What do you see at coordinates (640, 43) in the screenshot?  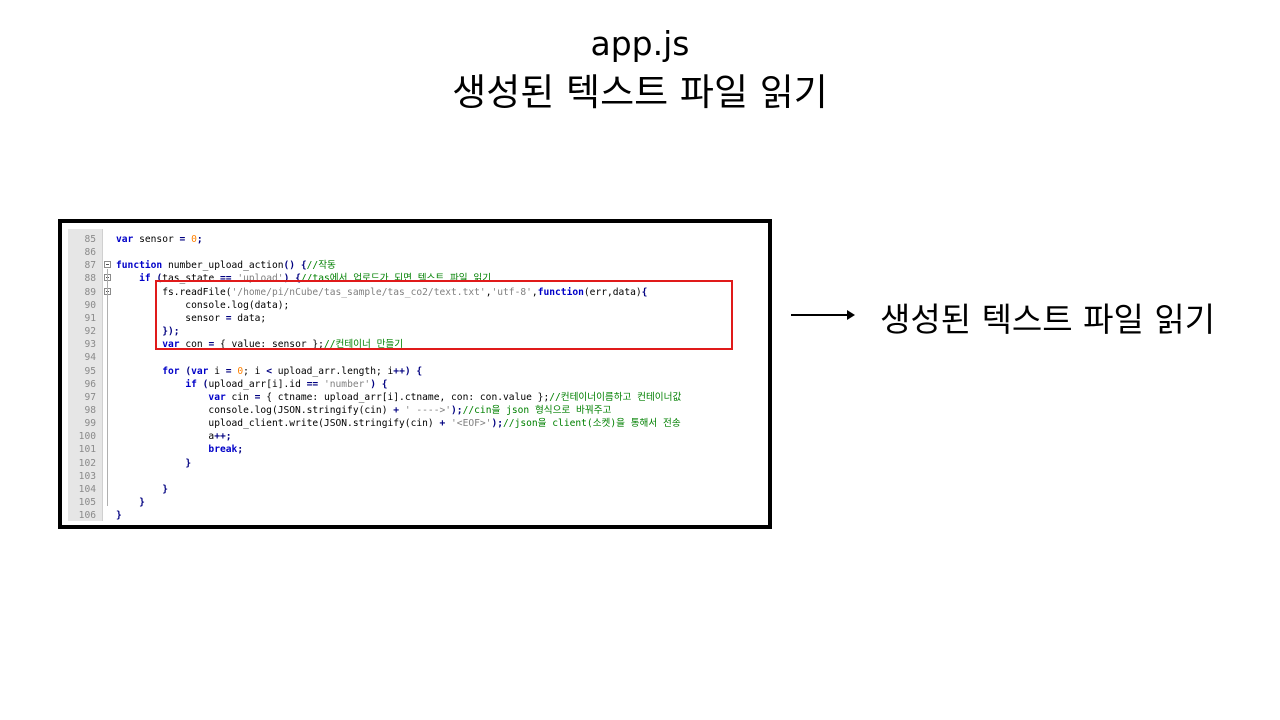 I see `slide-title-filename: app.js` at bounding box center [640, 43].